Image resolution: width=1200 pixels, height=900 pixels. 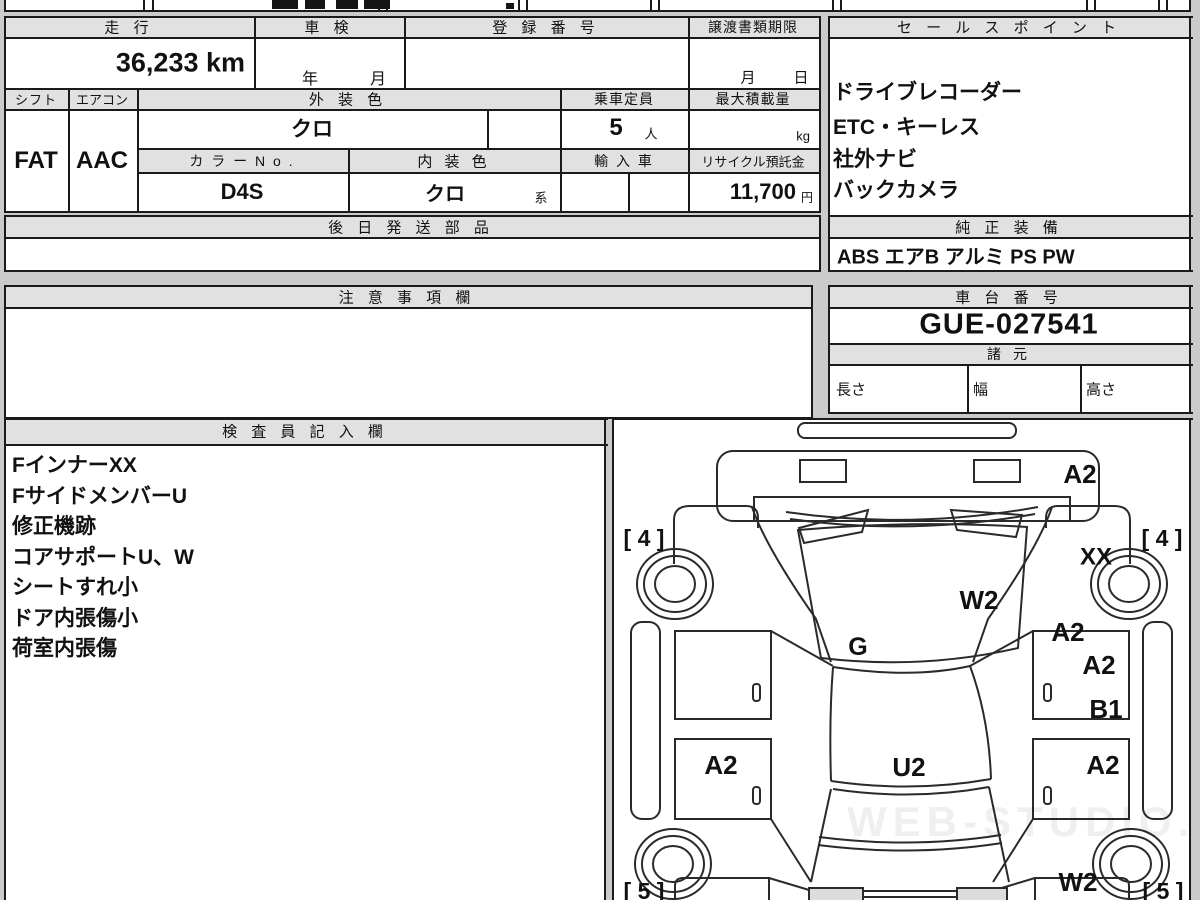 I want to click on exterior-color-value: クロ, so click(x=312, y=129).